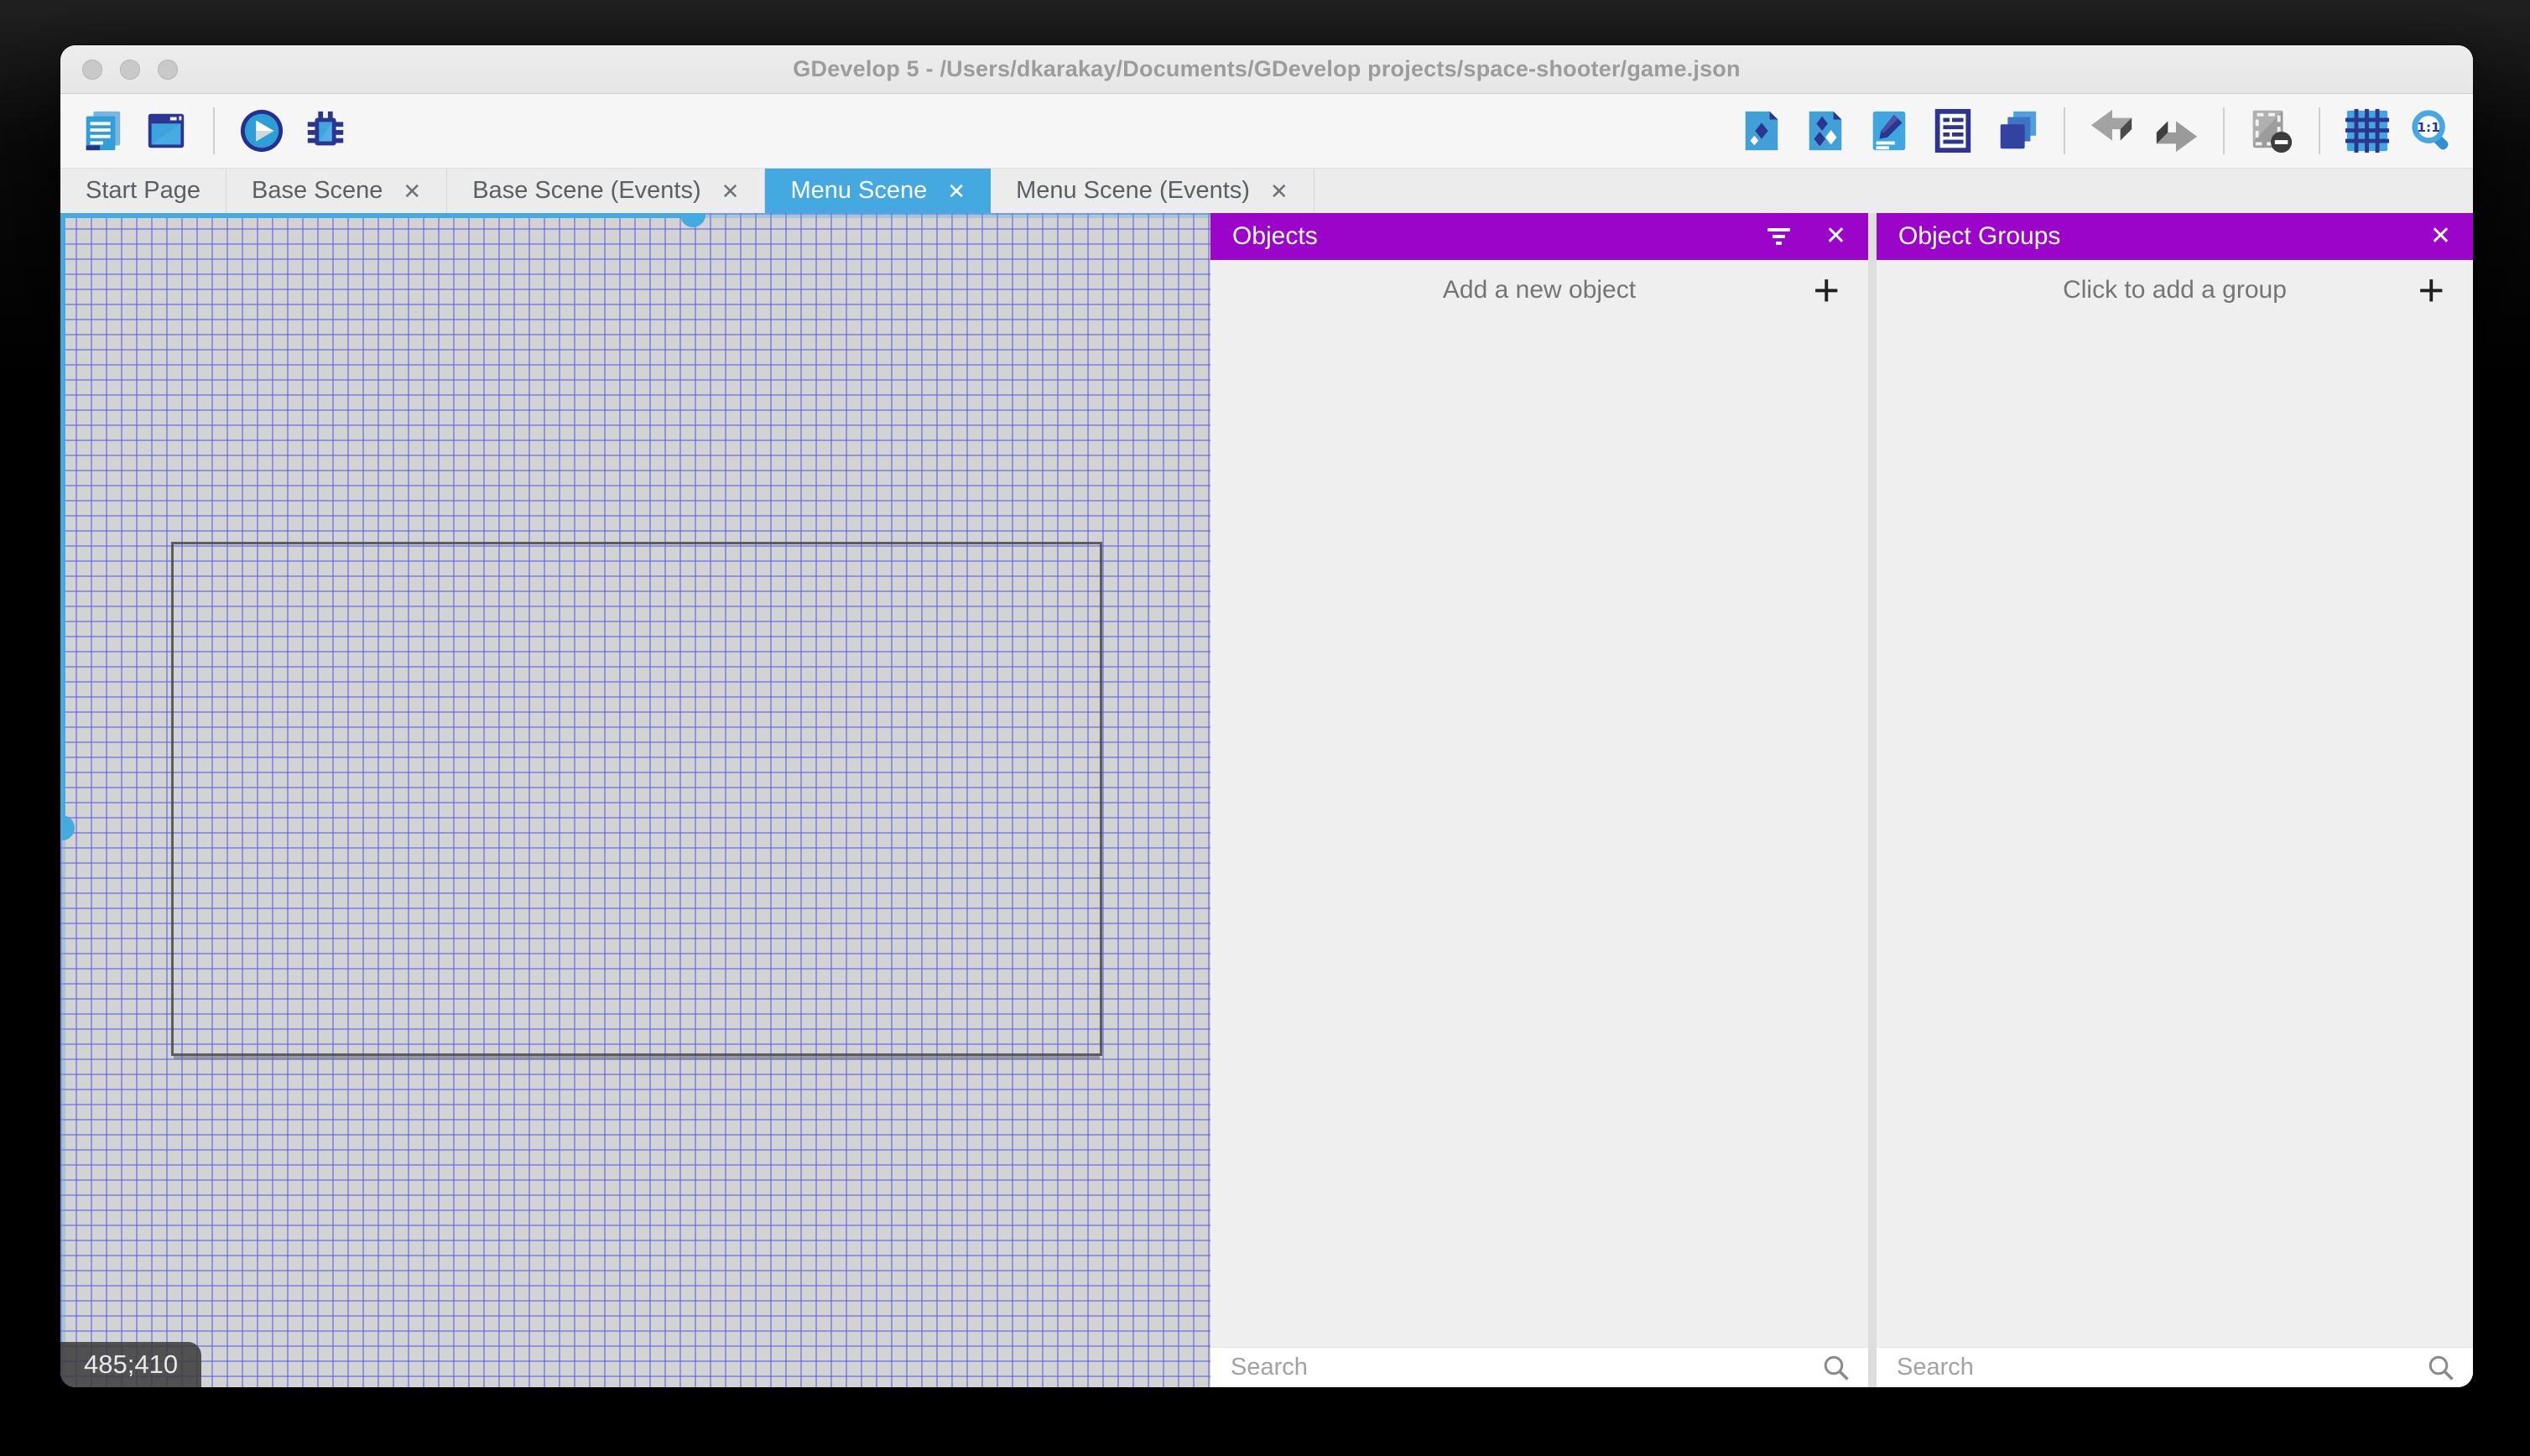 The width and height of the screenshot is (2530, 1456). What do you see at coordinates (67, 827) in the screenshot?
I see `vertical-scrollbar-thumb` at bounding box center [67, 827].